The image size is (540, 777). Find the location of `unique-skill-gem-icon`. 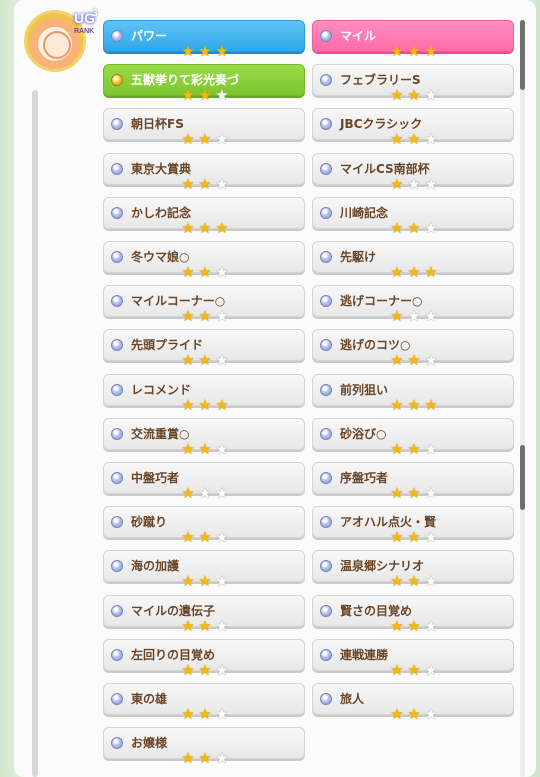

unique-skill-gem-icon is located at coordinates (117, 80).